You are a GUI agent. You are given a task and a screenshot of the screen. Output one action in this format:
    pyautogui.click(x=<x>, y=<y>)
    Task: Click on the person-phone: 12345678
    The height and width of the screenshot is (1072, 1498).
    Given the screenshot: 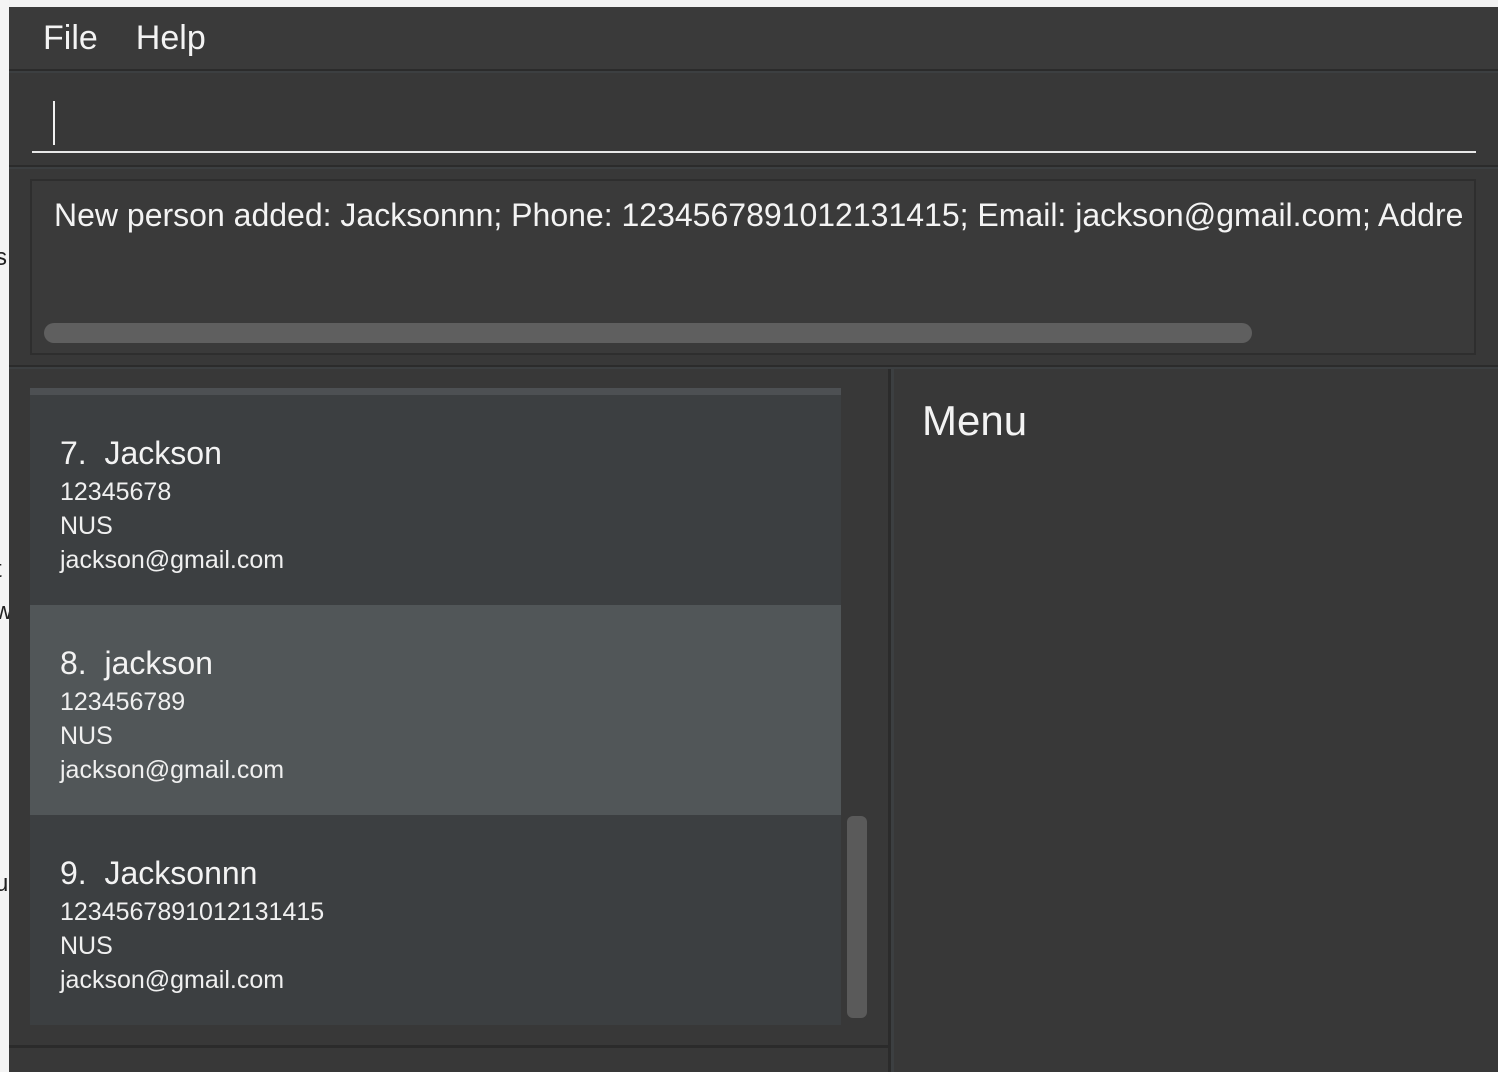 What is the action you would take?
    pyautogui.click(x=116, y=492)
    